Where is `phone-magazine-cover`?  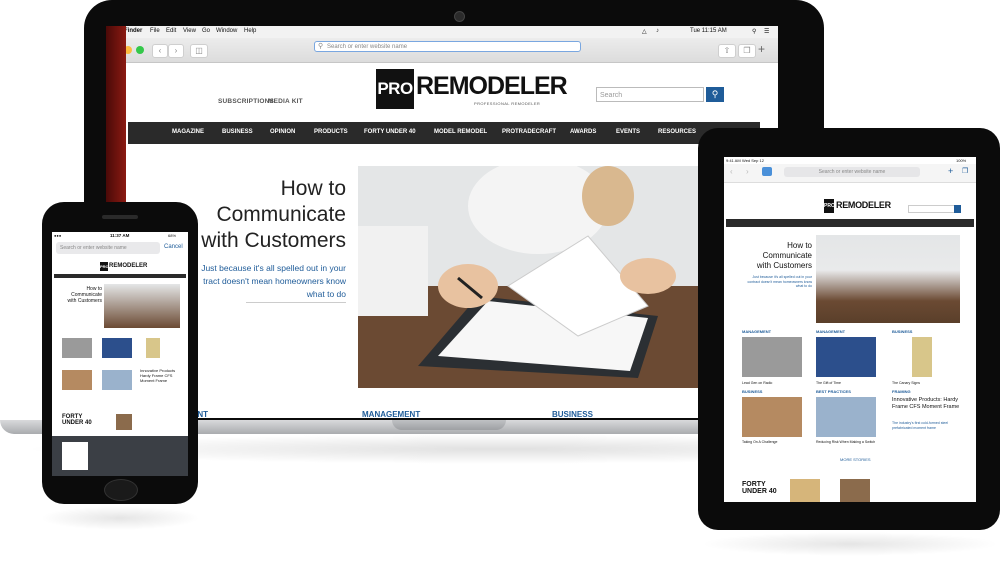 phone-magazine-cover is located at coordinates (75, 456).